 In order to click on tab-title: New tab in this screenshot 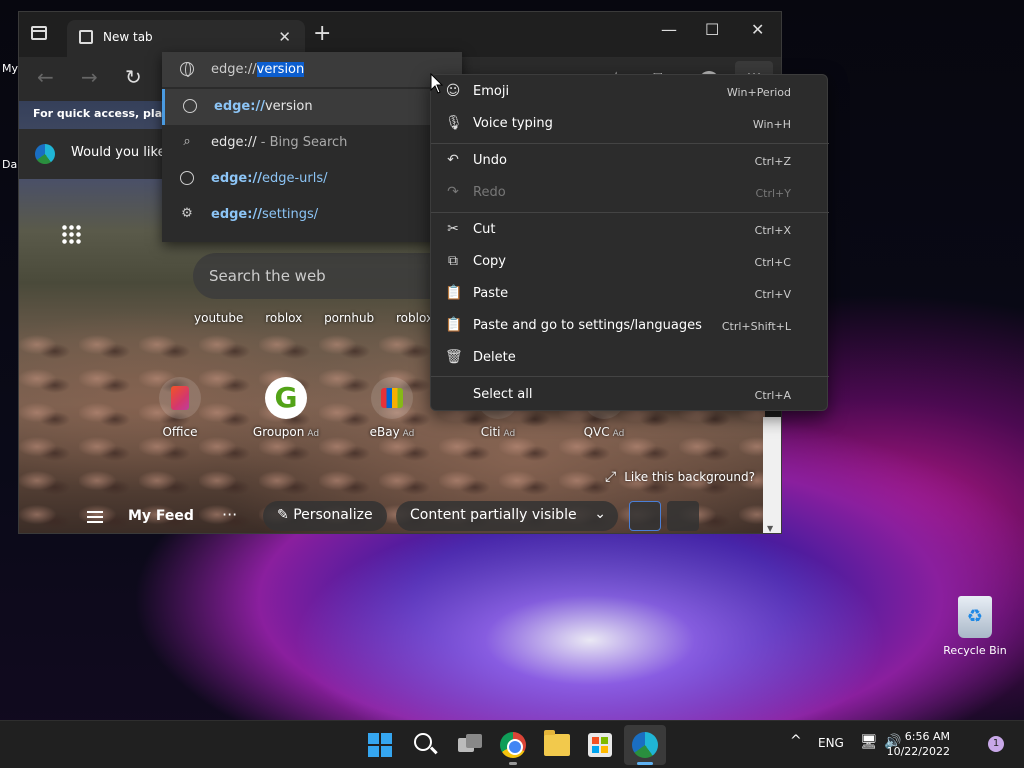, I will do `click(128, 37)`.